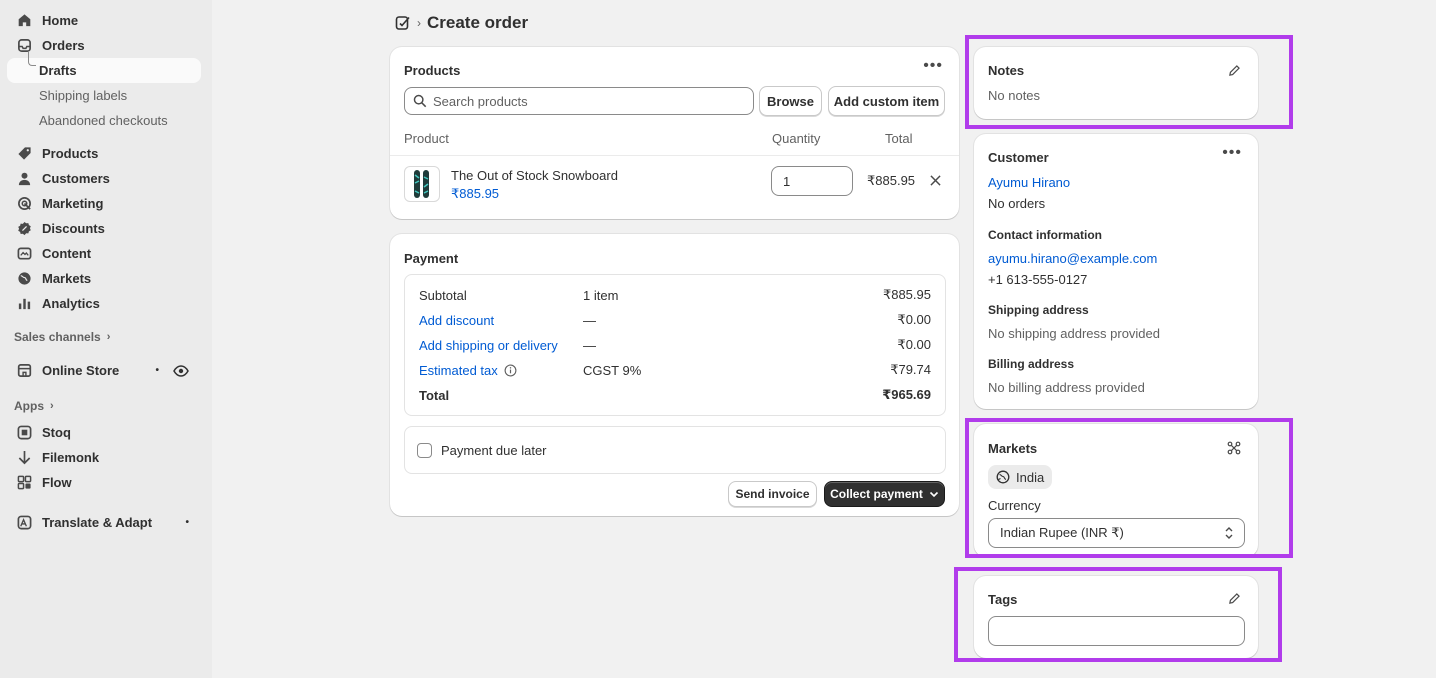 The image size is (1436, 678). I want to click on sidebar-item-label: Home, so click(60, 20).